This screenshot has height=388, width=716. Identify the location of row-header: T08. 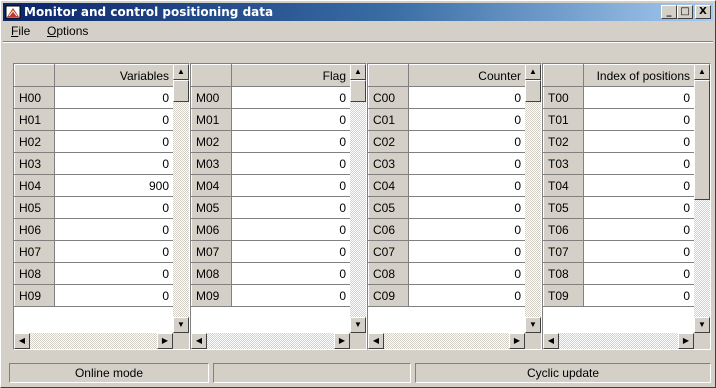
(563, 273).